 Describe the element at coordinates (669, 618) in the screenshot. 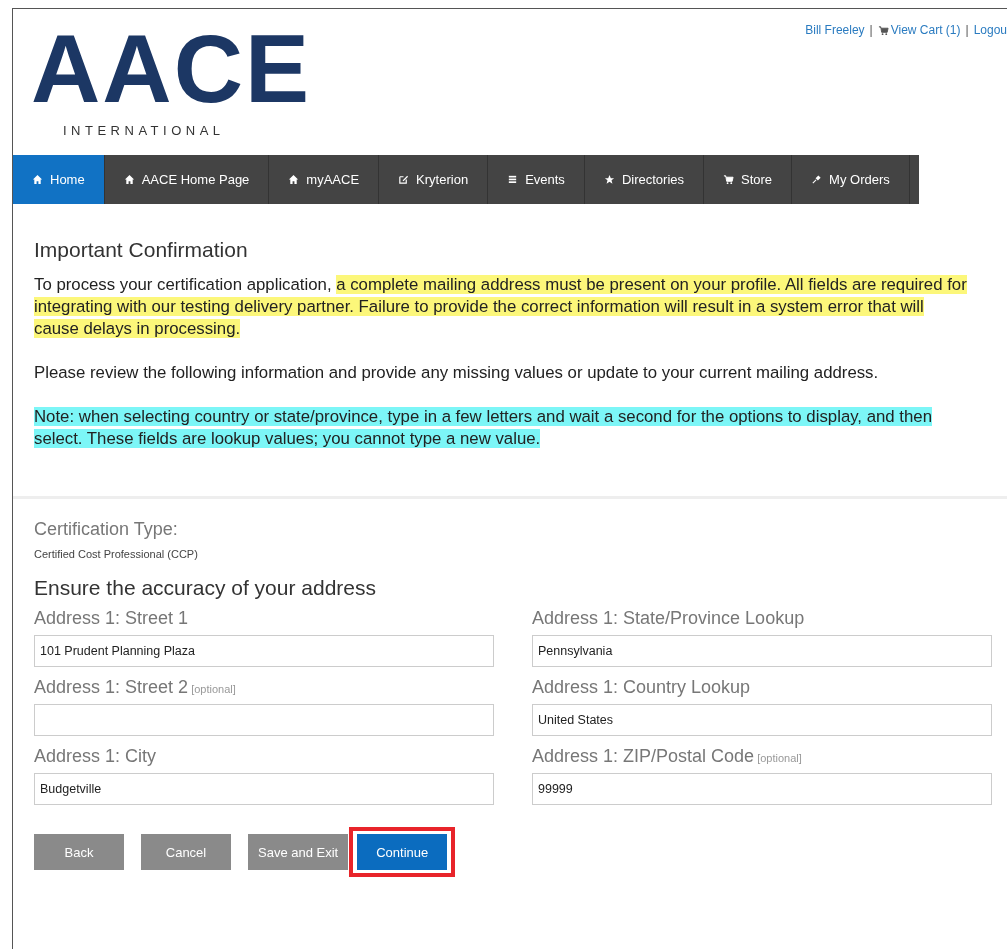

I see `field-label: Address 1: State/Province Lookup` at that location.